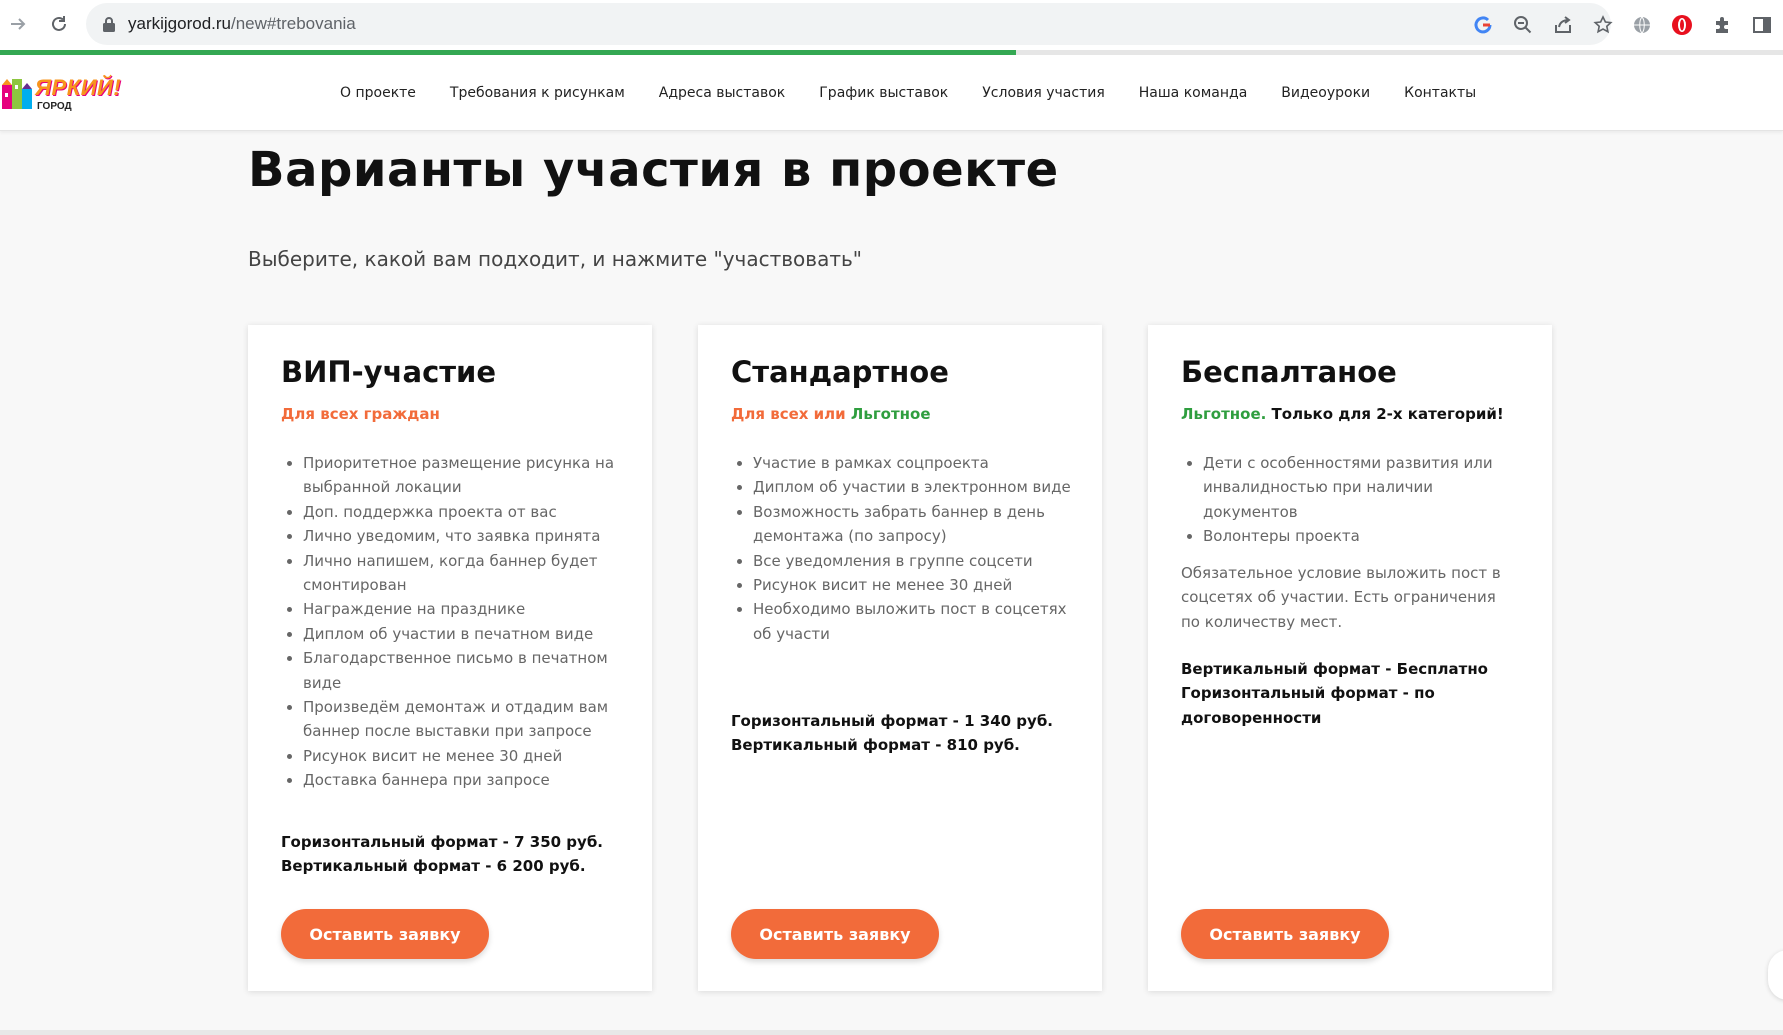 This screenshot has height=1035, width=1783. What do you see at coordinates (463, 780) in the screenshot?
I see `list-item: Доставка баннера при запросе` at bounding box center [463, 780].